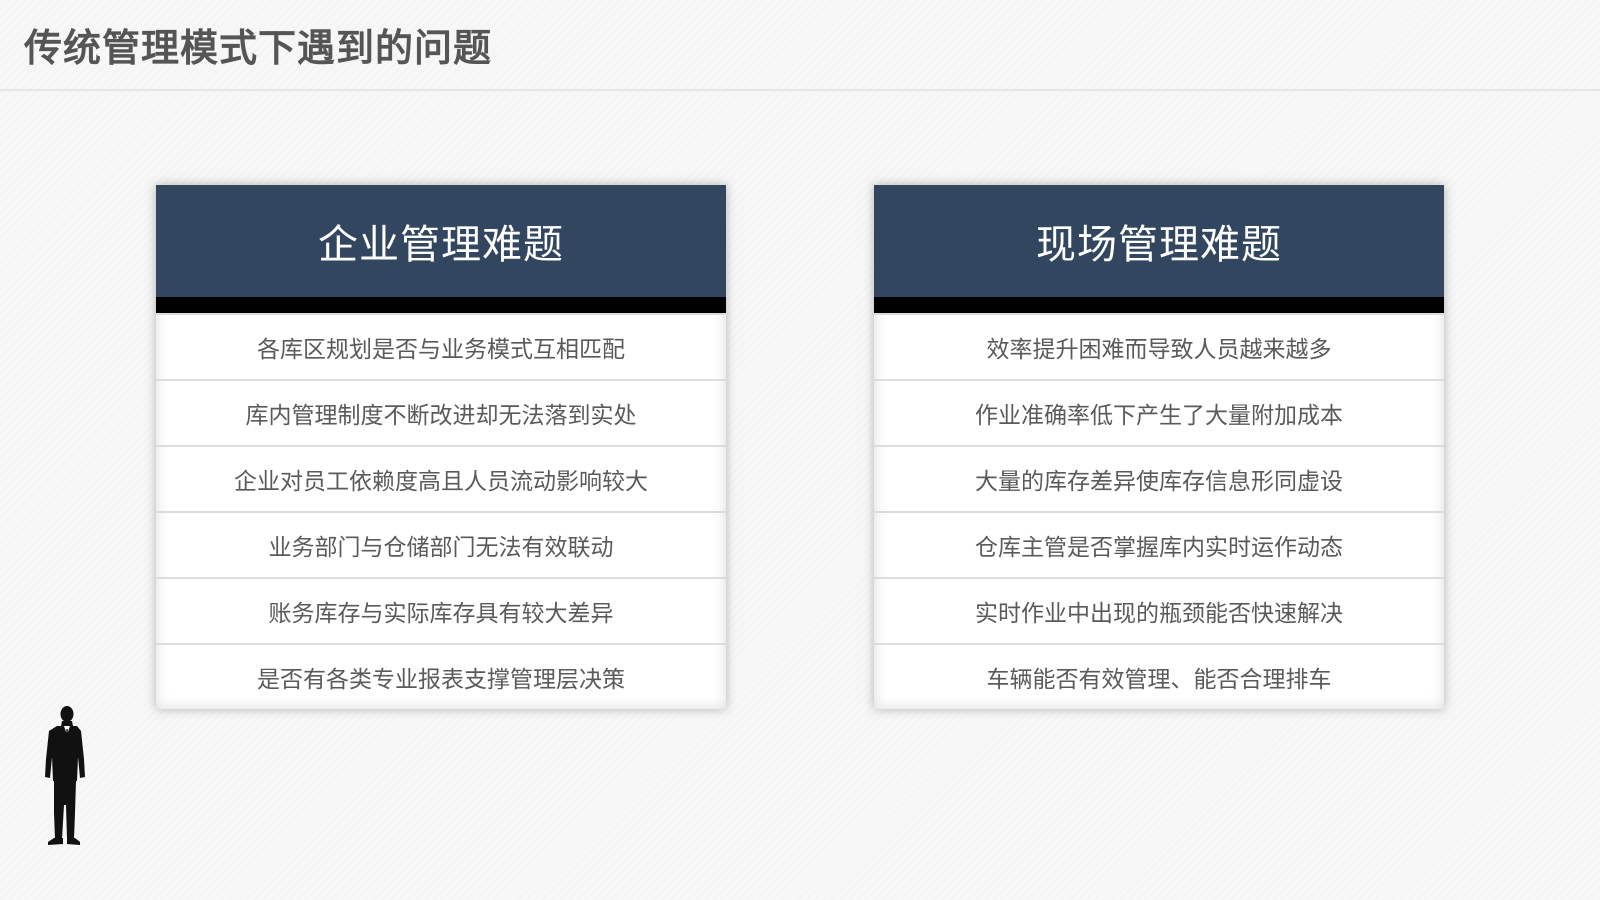 Image resolution: width=1600 pixels, height=900 pixels. I want to click on panel-row: 库内管理制度不断改进却无法落到实处, so click(441, 412).